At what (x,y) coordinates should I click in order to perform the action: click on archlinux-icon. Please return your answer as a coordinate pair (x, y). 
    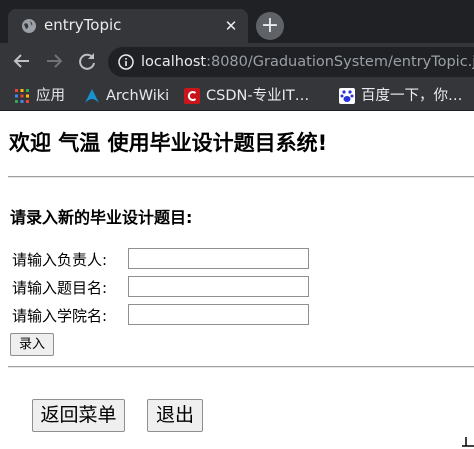
    Looking at the image, I should click on (92, 95).